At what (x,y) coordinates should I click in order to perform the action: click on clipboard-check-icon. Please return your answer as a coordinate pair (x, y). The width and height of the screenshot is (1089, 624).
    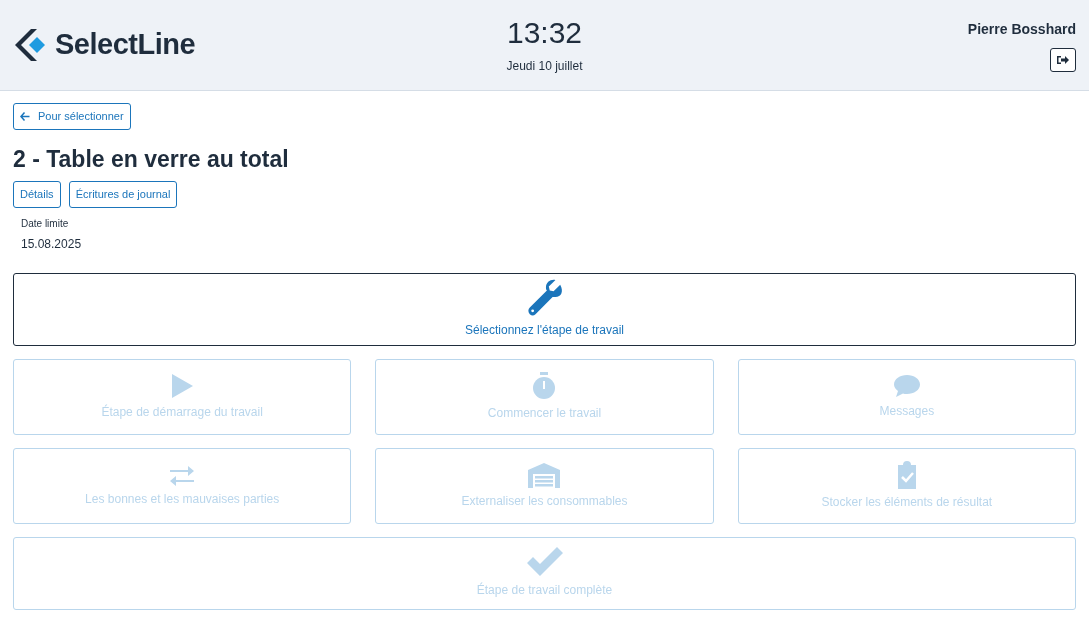
    Looking at the image, I should click on (906, 474).